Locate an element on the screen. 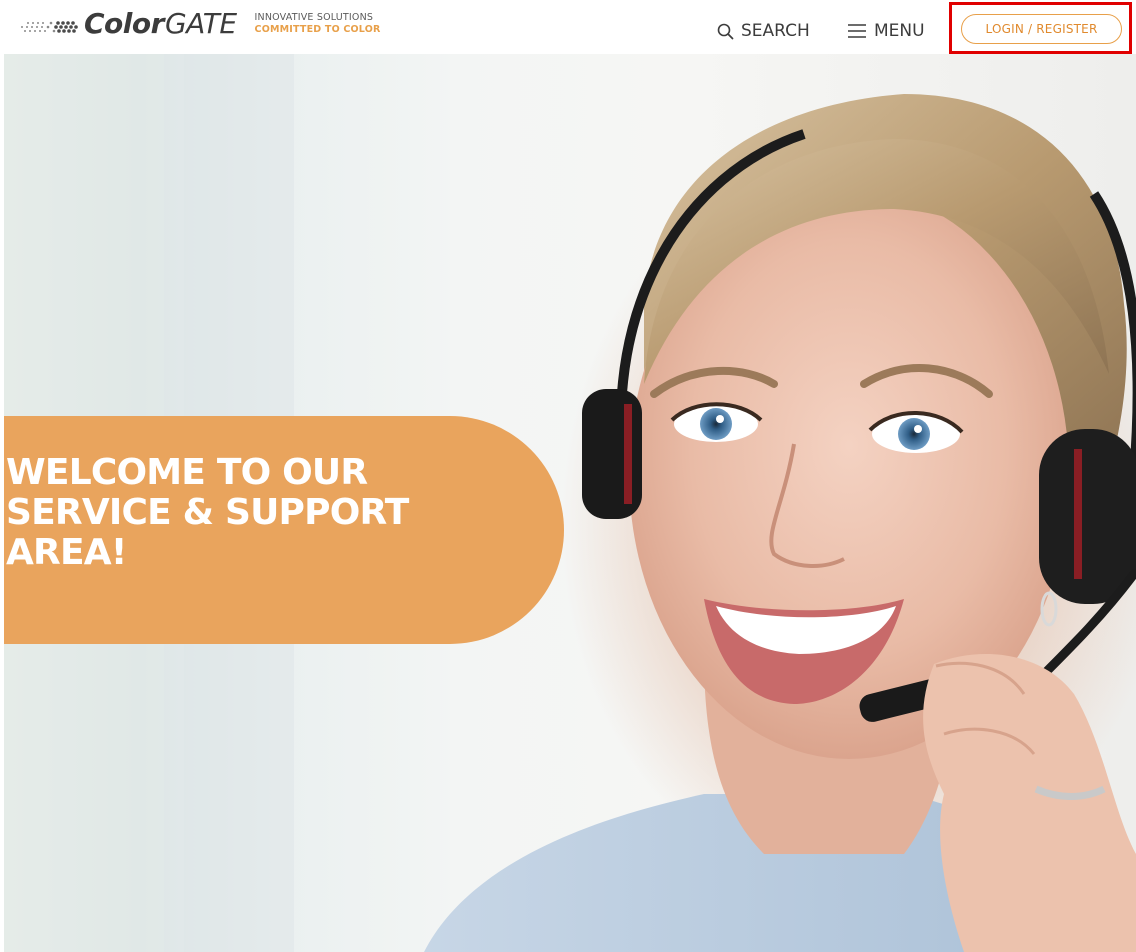  search-icon is located at coordinates (725, 31).